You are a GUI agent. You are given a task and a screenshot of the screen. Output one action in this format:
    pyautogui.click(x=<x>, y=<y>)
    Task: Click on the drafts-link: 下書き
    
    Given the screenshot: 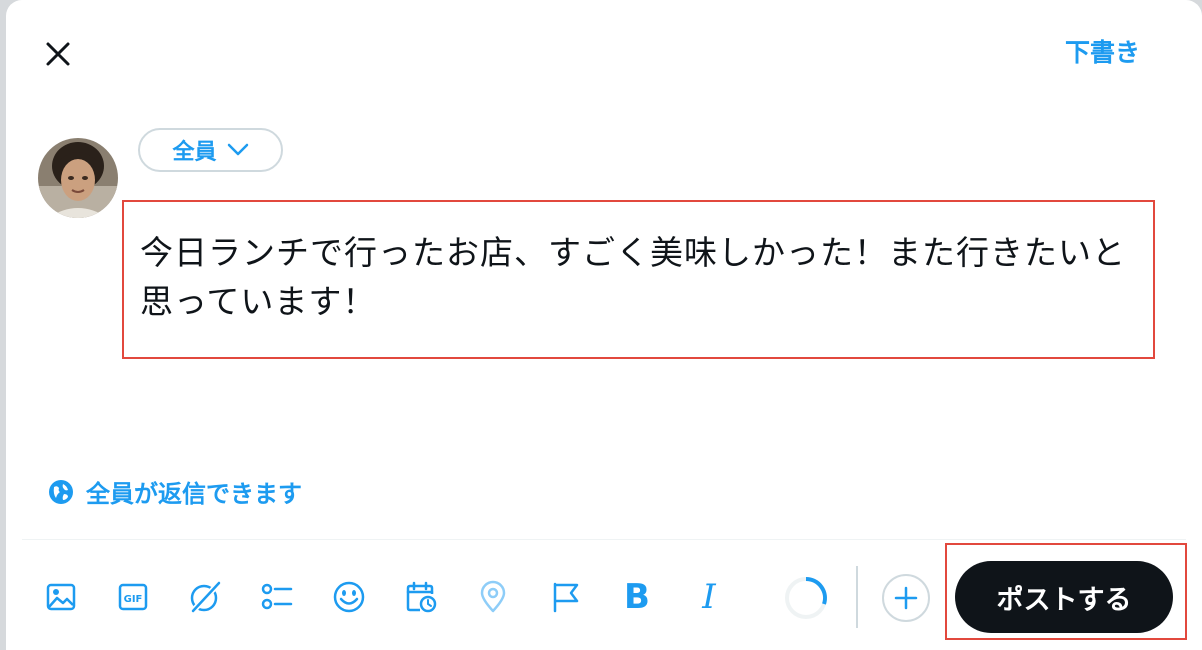 What is the action you would take?
    pyautogui.click(x=1102, y=53)
    